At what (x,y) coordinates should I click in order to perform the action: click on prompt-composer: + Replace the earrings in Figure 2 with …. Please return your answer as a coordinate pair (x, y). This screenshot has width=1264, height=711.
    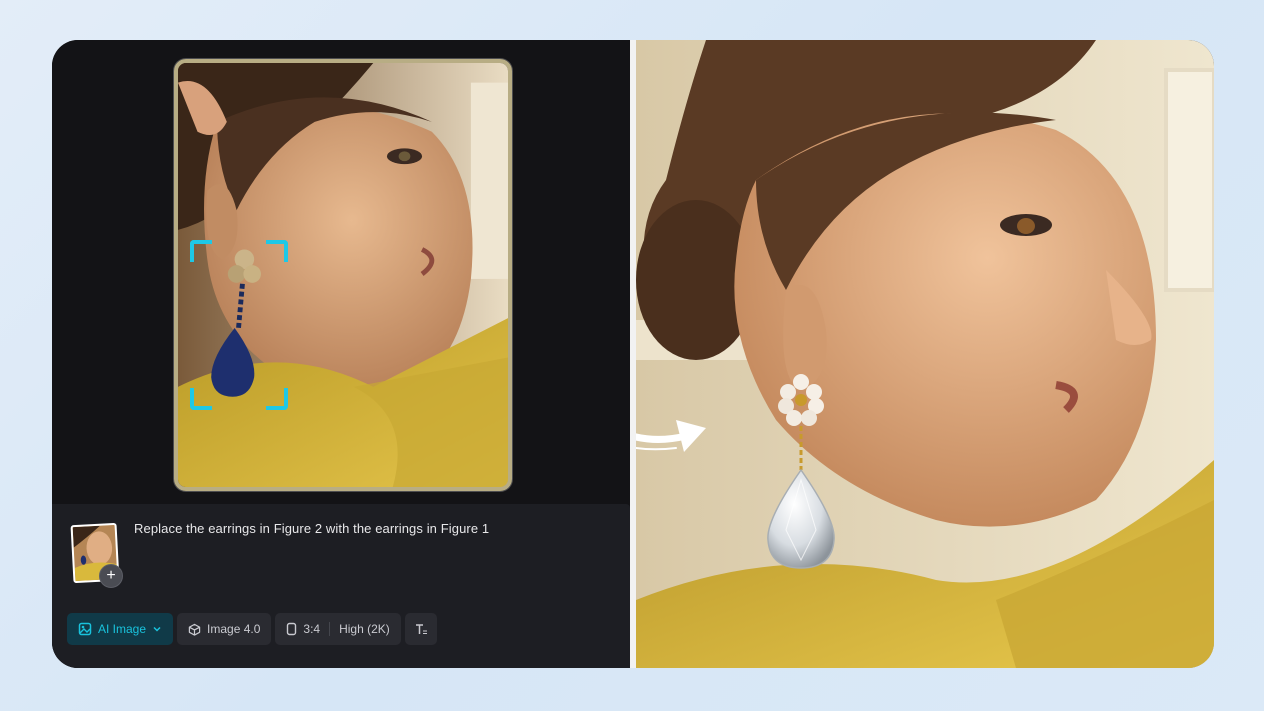
    Looking at the image, I should click on (341, 586).